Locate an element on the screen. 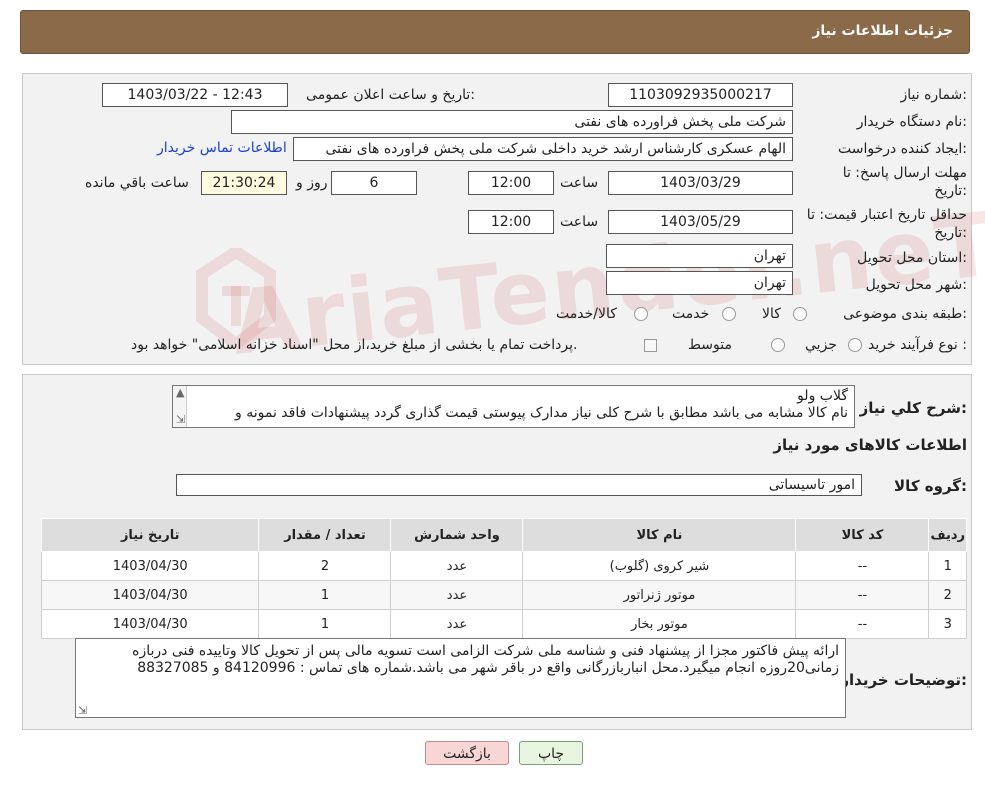  remaining-days-field: 6 is located at coordinates (374, 183).